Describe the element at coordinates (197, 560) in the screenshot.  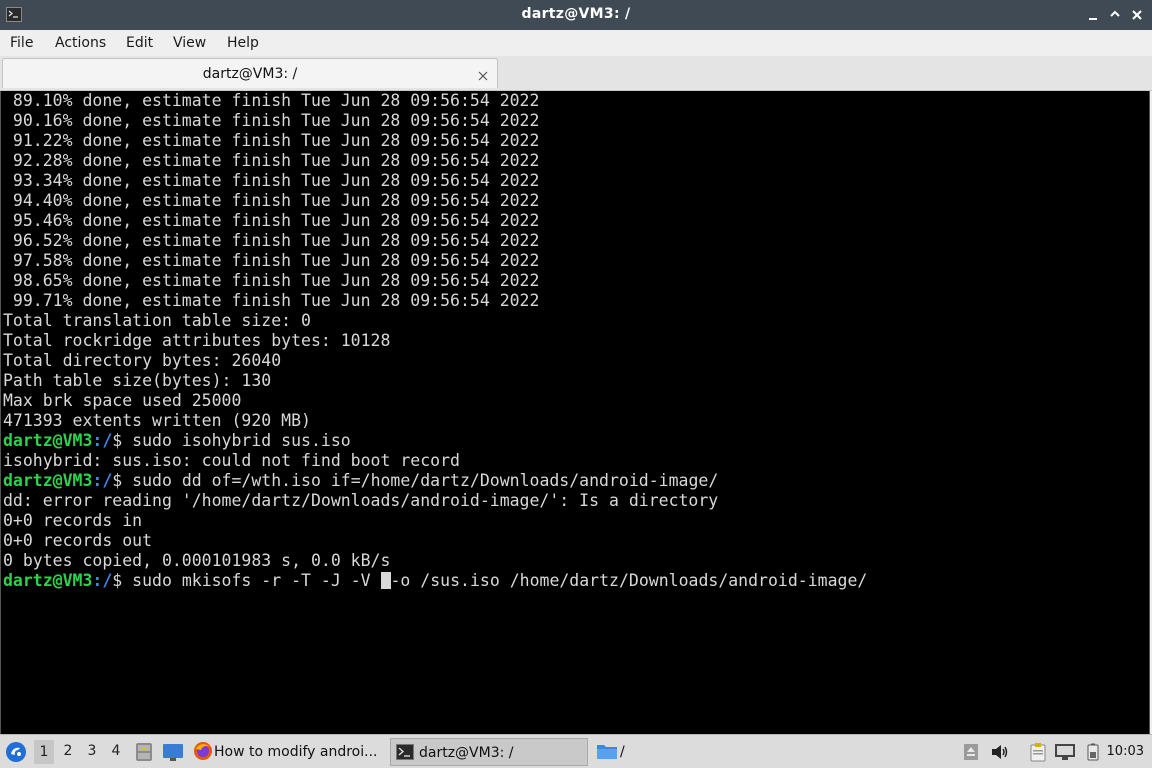
I see `output-line: 0 bytes copied, 0.000101983 s, 0.0 kB/s` at that location.